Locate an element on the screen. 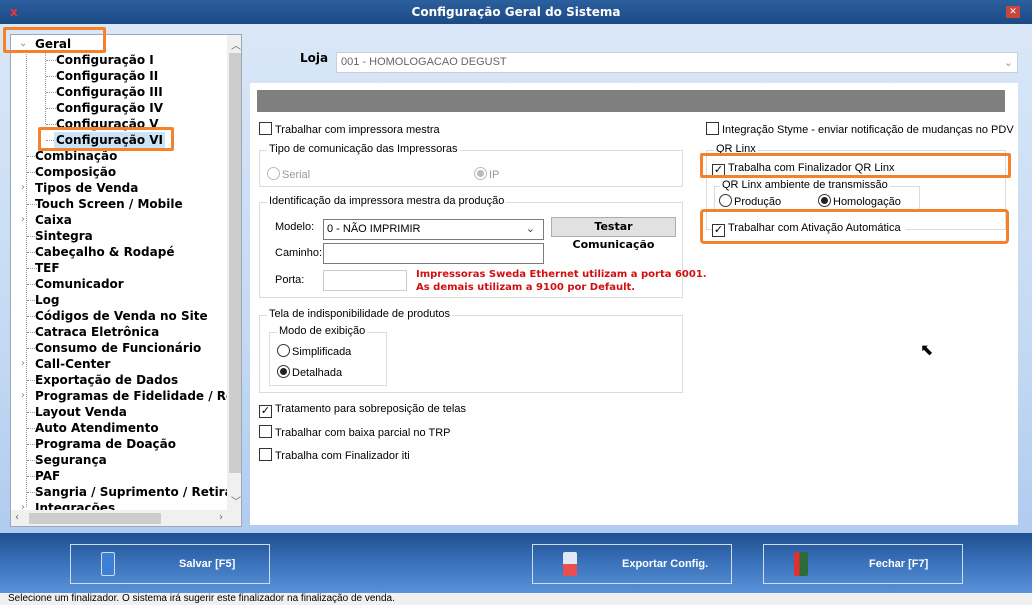 The width and height of the screenshot is (1032, 605). tree-item: Sintegra is located at coordinates (64, 236).